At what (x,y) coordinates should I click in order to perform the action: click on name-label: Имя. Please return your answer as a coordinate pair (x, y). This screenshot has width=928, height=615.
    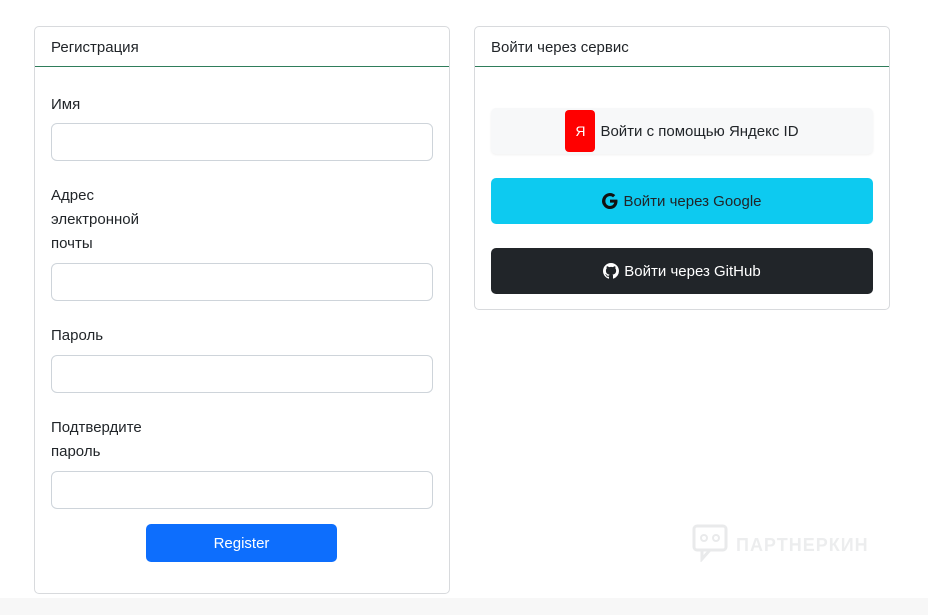
    Looking at the image, I should click on (66, 104).